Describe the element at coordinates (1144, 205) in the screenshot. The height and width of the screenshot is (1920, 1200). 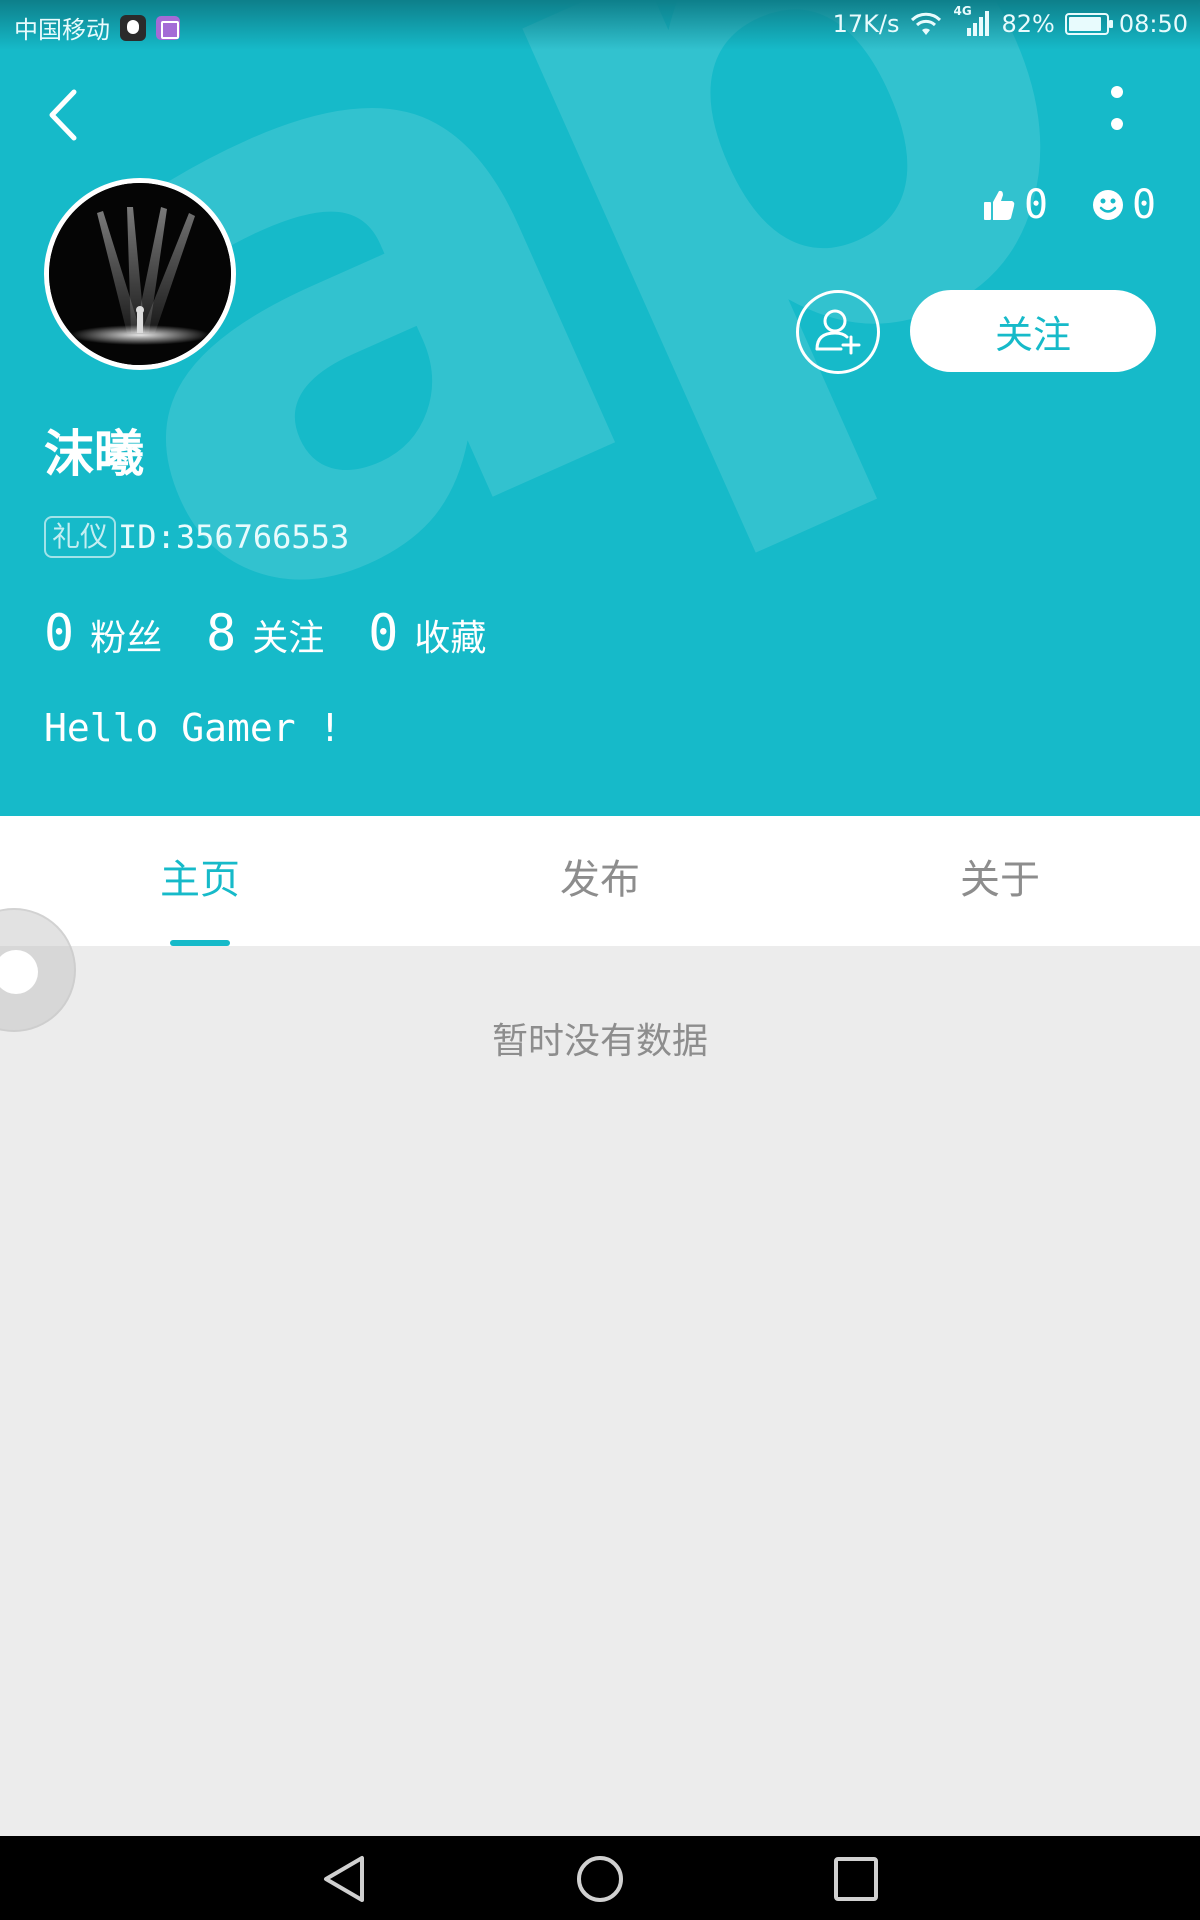
I see `smile-count: 0` at that location.